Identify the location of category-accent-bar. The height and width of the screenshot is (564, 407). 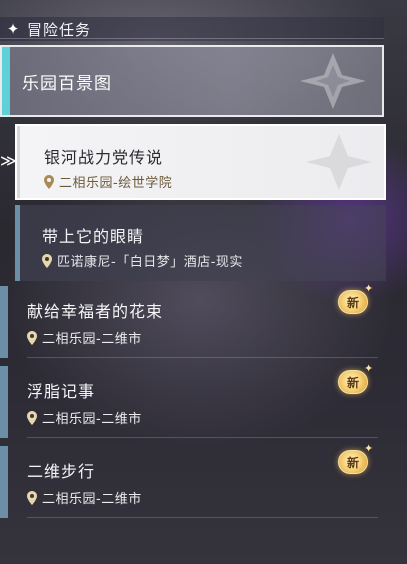
(6, 81).